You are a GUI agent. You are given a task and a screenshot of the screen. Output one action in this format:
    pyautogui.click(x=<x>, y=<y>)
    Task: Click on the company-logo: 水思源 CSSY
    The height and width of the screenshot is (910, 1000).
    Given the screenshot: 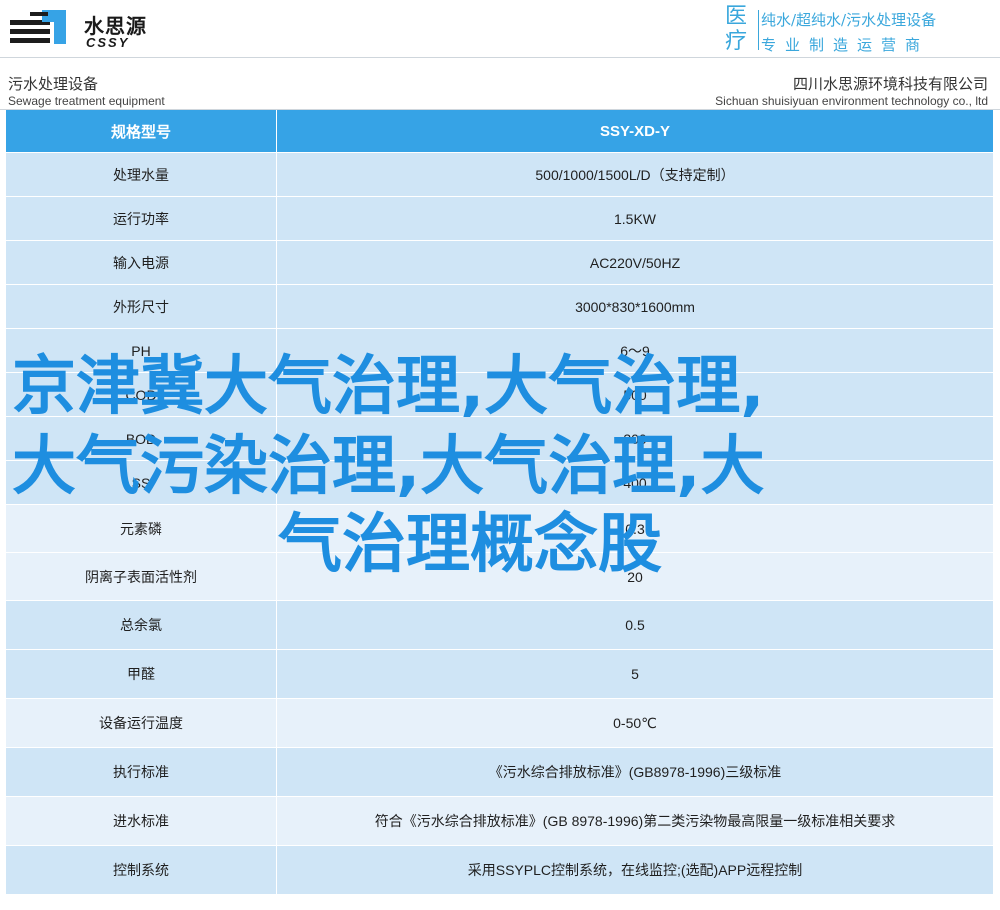 What is the action you would take?
    pyautogui.click(x=78, y=29)
    